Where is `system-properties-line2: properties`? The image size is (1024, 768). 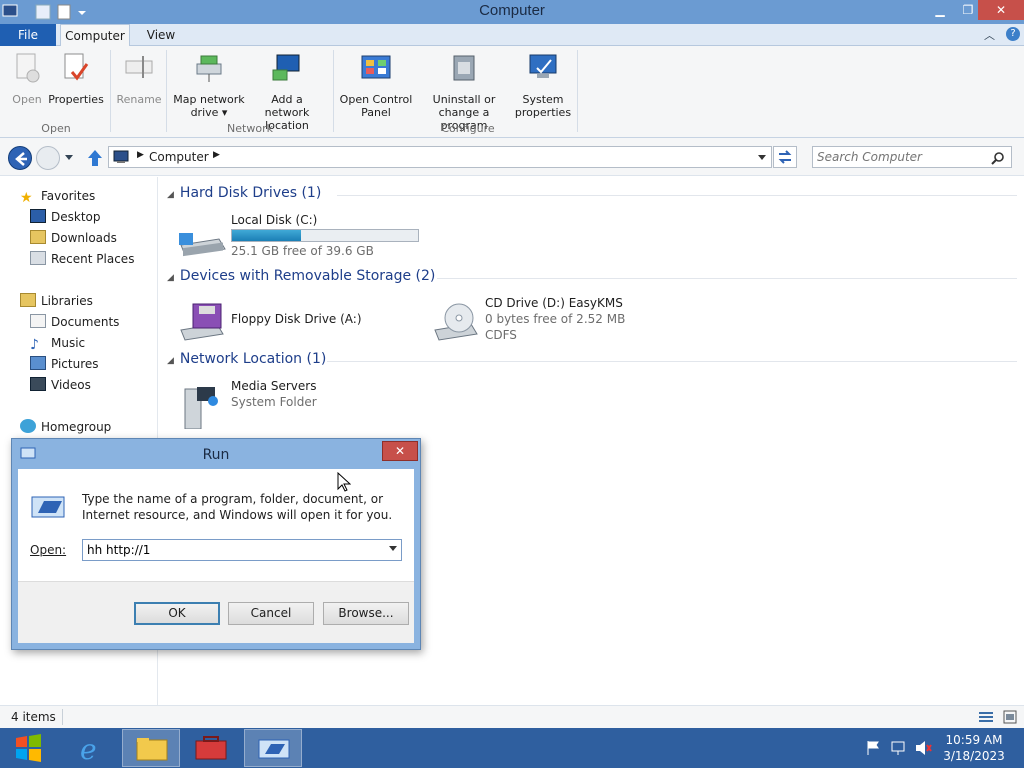 system-properties-line2: properties is located at coordinates (543, 112).